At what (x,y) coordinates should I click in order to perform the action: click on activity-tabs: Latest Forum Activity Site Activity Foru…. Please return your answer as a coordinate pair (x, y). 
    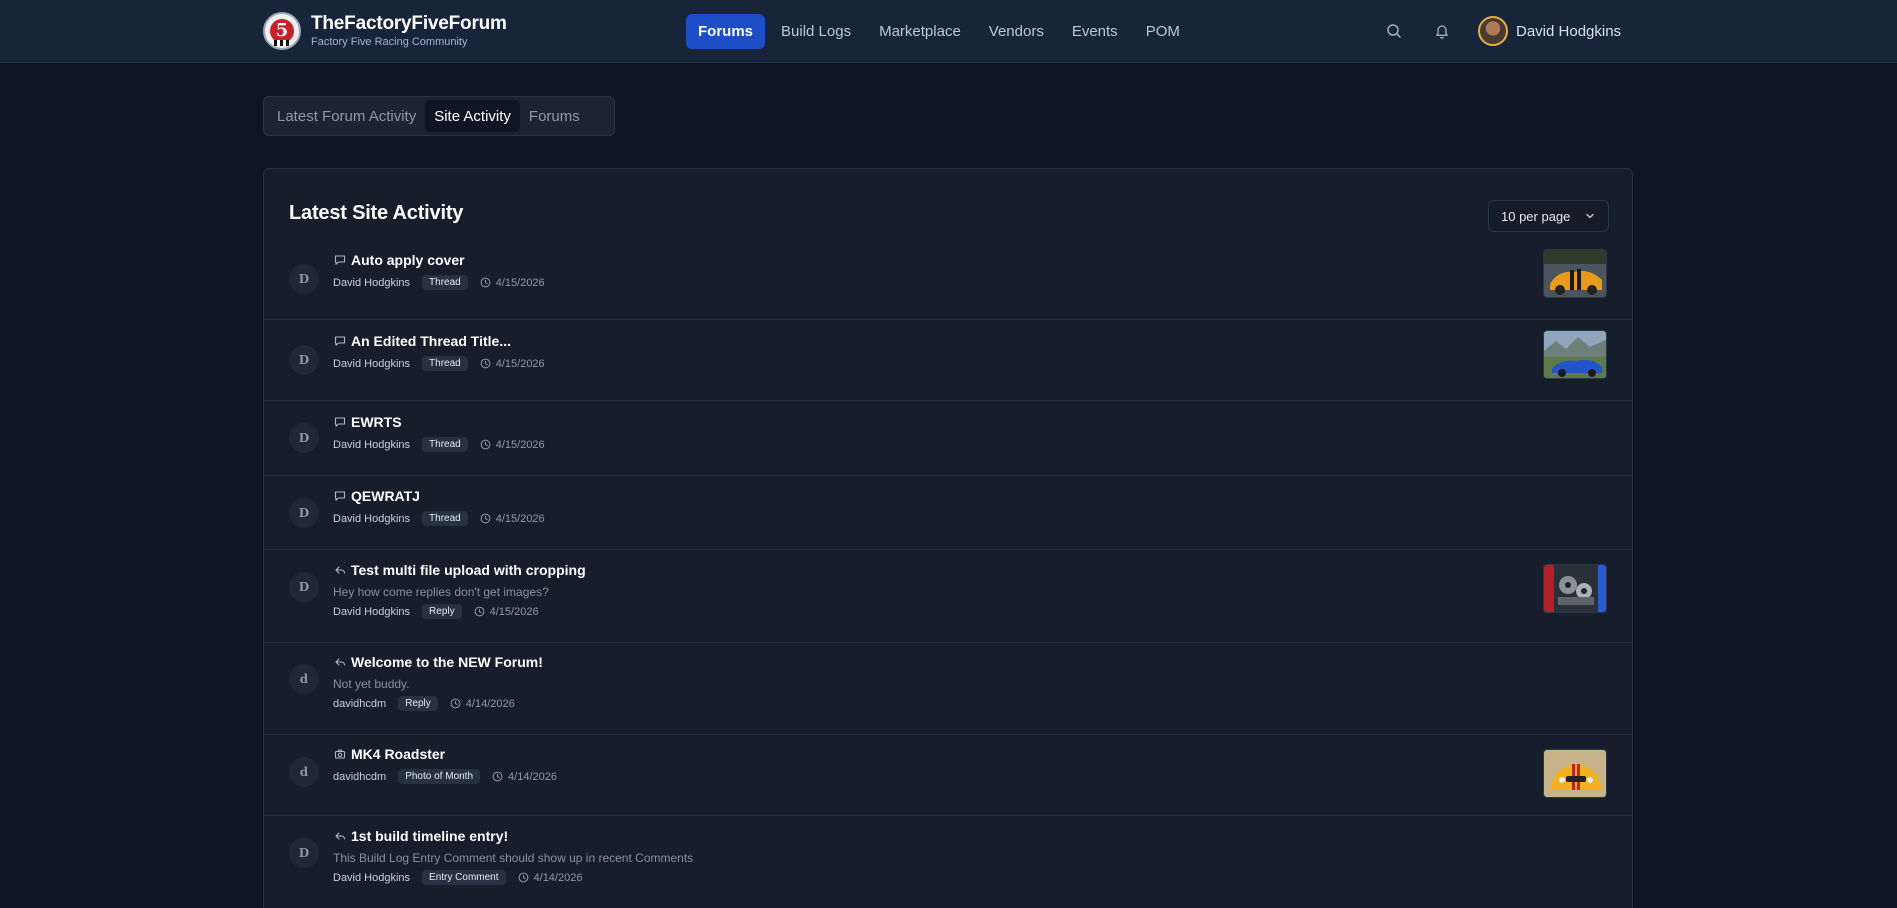
    Looking at the image, I should click on (439, 116).